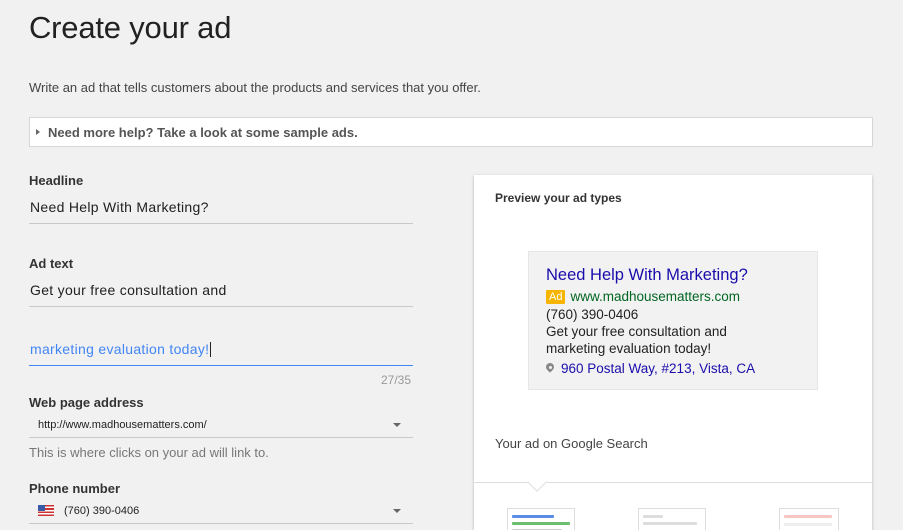 Image resolution: width=903 pixels, height=530 pixels. Describe the element at coordinates (221, 353) in the screenshot. I see `ad-text-line2-input: marketing evaluation today!` at that location.